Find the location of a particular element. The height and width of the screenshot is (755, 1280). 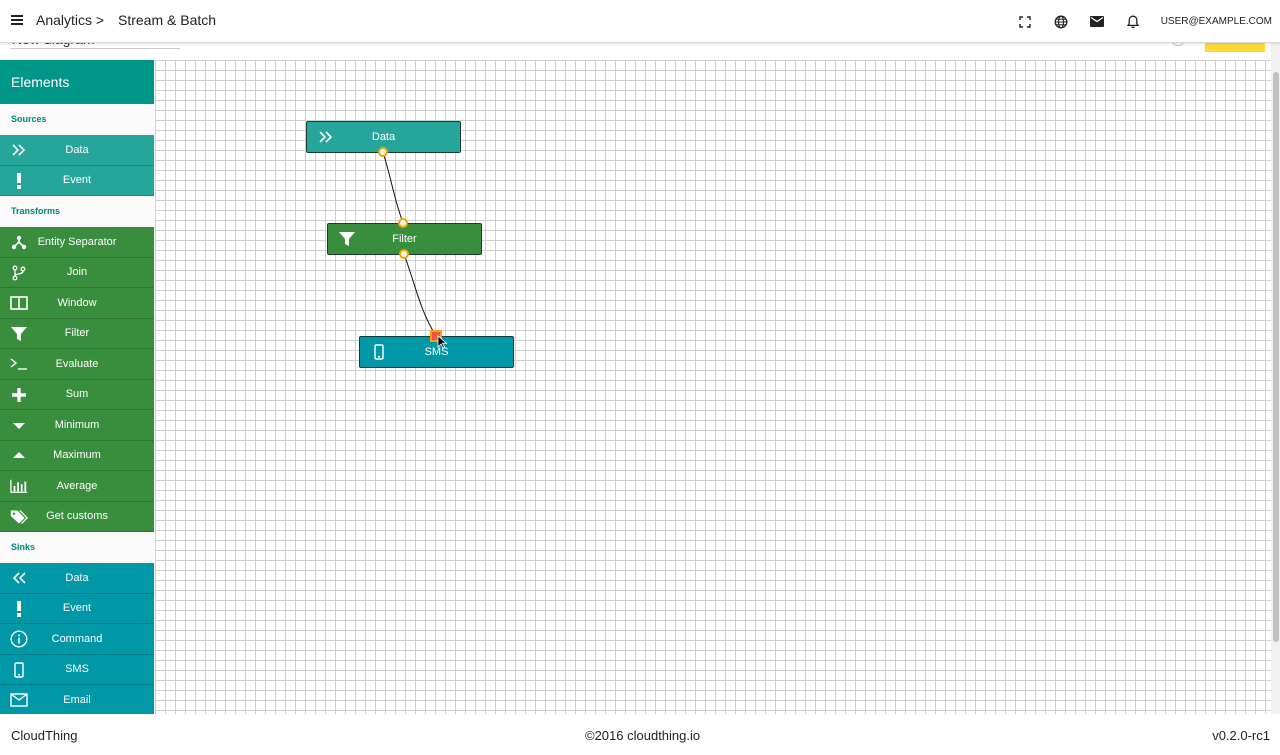

element-label: Sum is located at coordinates (77, 394).